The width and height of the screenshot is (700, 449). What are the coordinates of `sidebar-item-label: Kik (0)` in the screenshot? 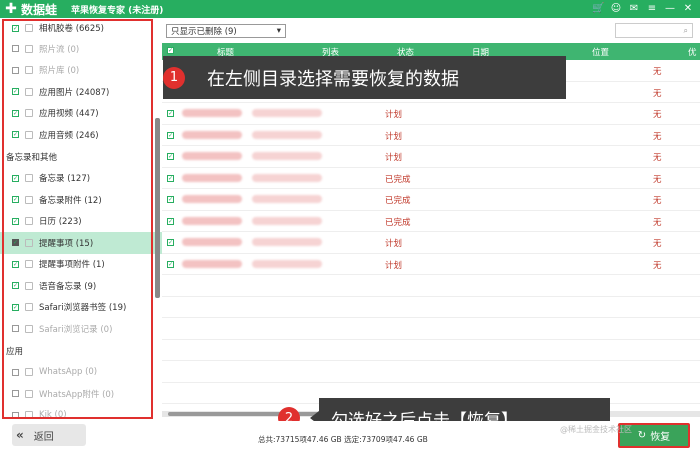 It's located at (53, 415).